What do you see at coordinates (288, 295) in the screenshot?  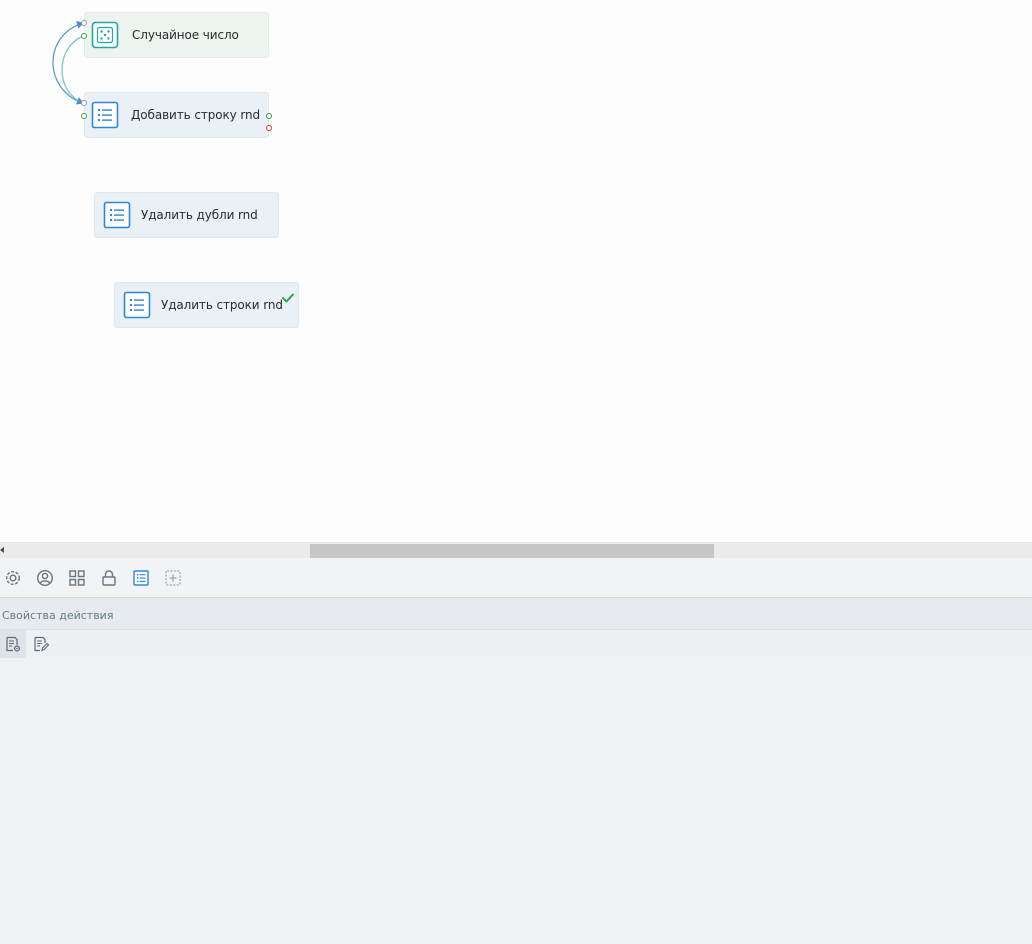 I see `check-icon` at bounding box center [288, 295].